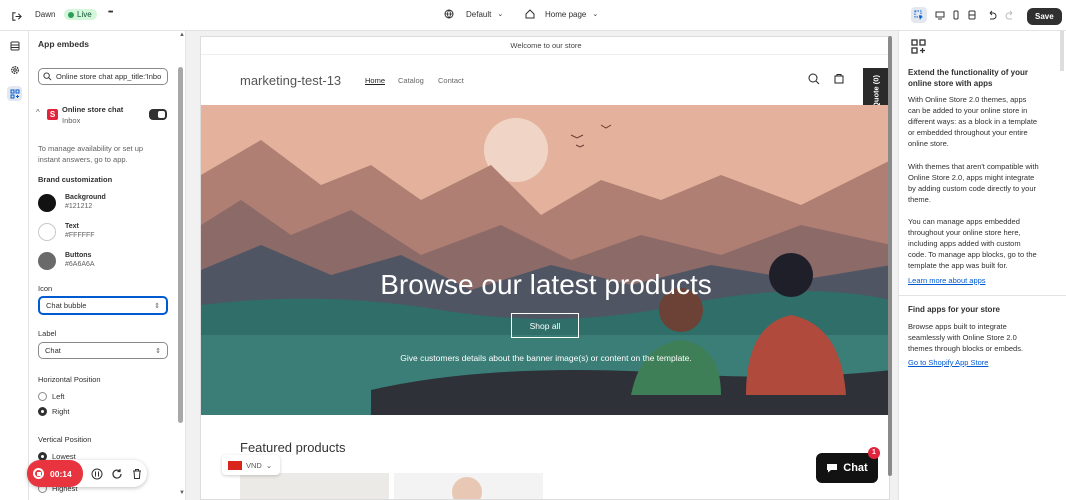 The height and width of the screenshot is (500, 1066). What do you see at coordinates (78, 255) in the screenshot?
I see `color-label: Buttons` at bounding box center [78, 255].